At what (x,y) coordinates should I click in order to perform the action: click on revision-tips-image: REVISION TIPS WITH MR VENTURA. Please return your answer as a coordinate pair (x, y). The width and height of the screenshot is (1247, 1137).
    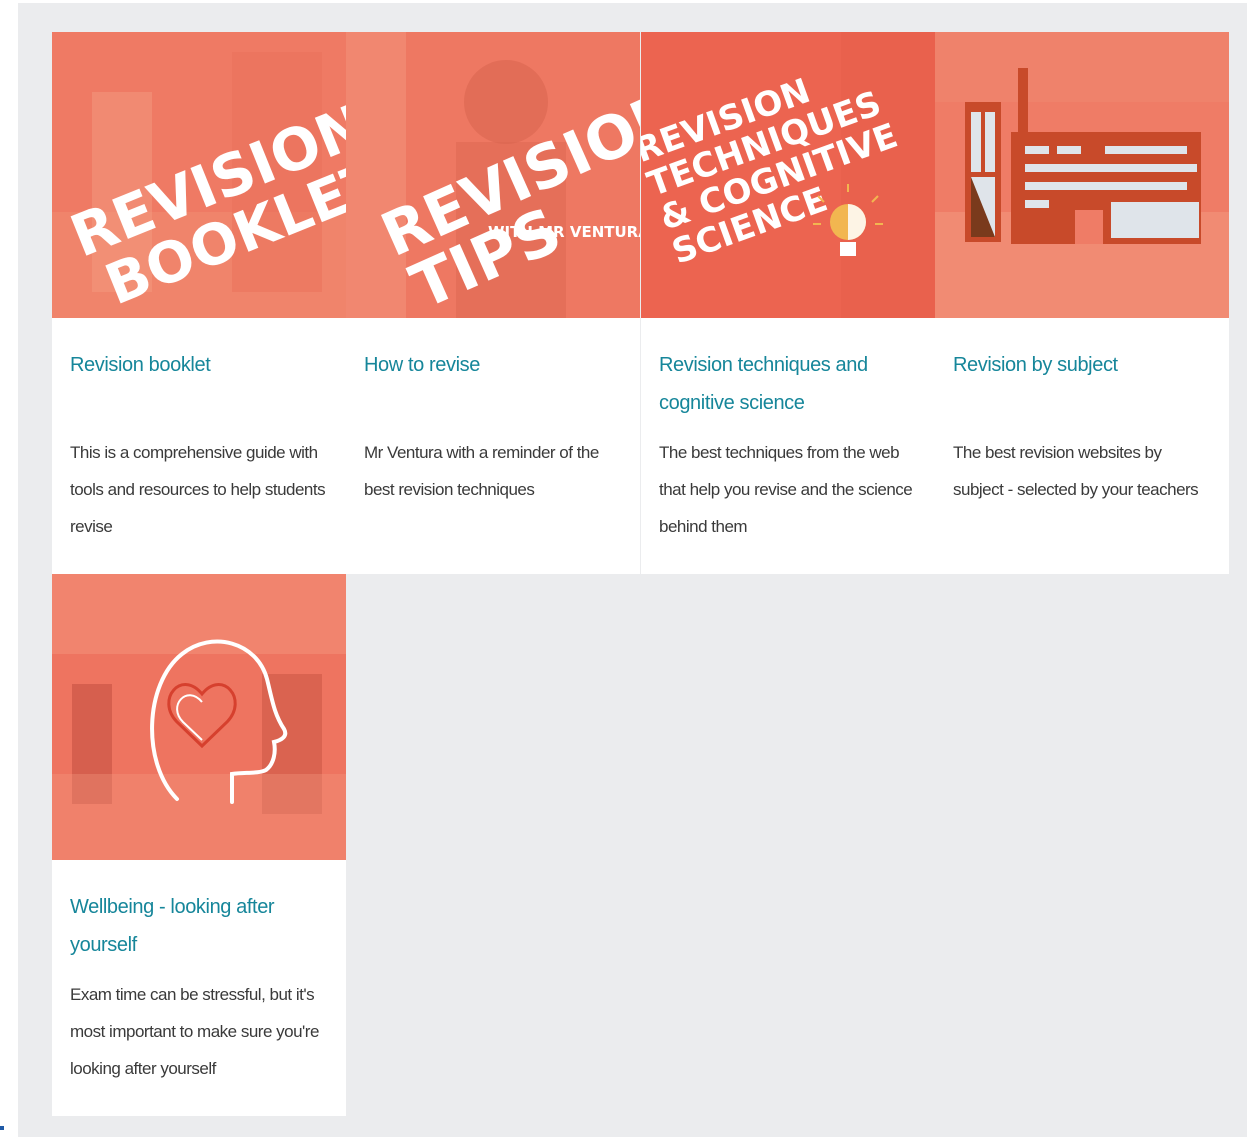
    Looking at the image, I should click on (493, 175).